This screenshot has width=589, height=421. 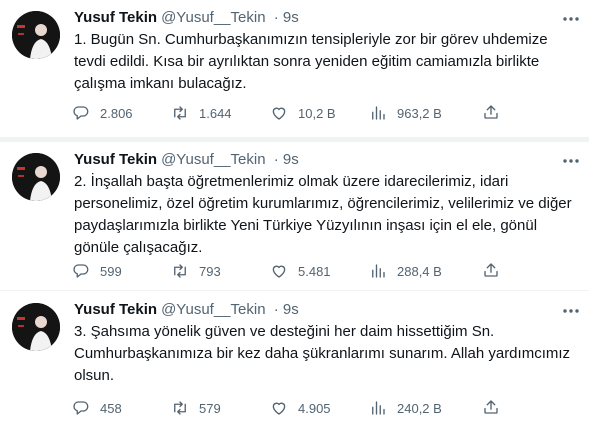 I want to click on reply-count: 2.806, so click(x=116, y=113).